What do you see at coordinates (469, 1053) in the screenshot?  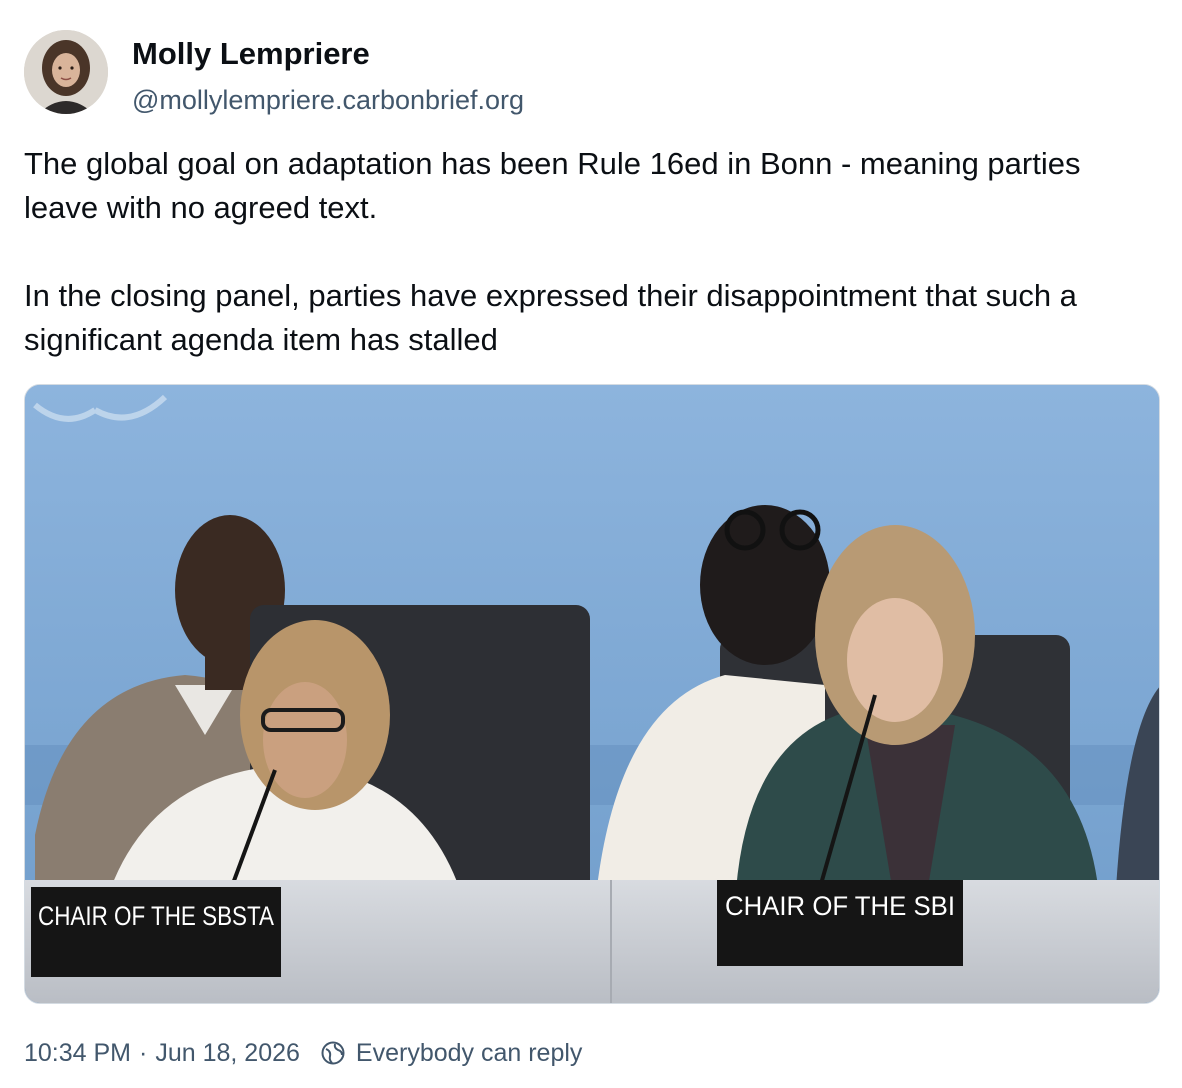 I see `reply-setting-label: Everybody can reply` at bounding box center [469, 1053].